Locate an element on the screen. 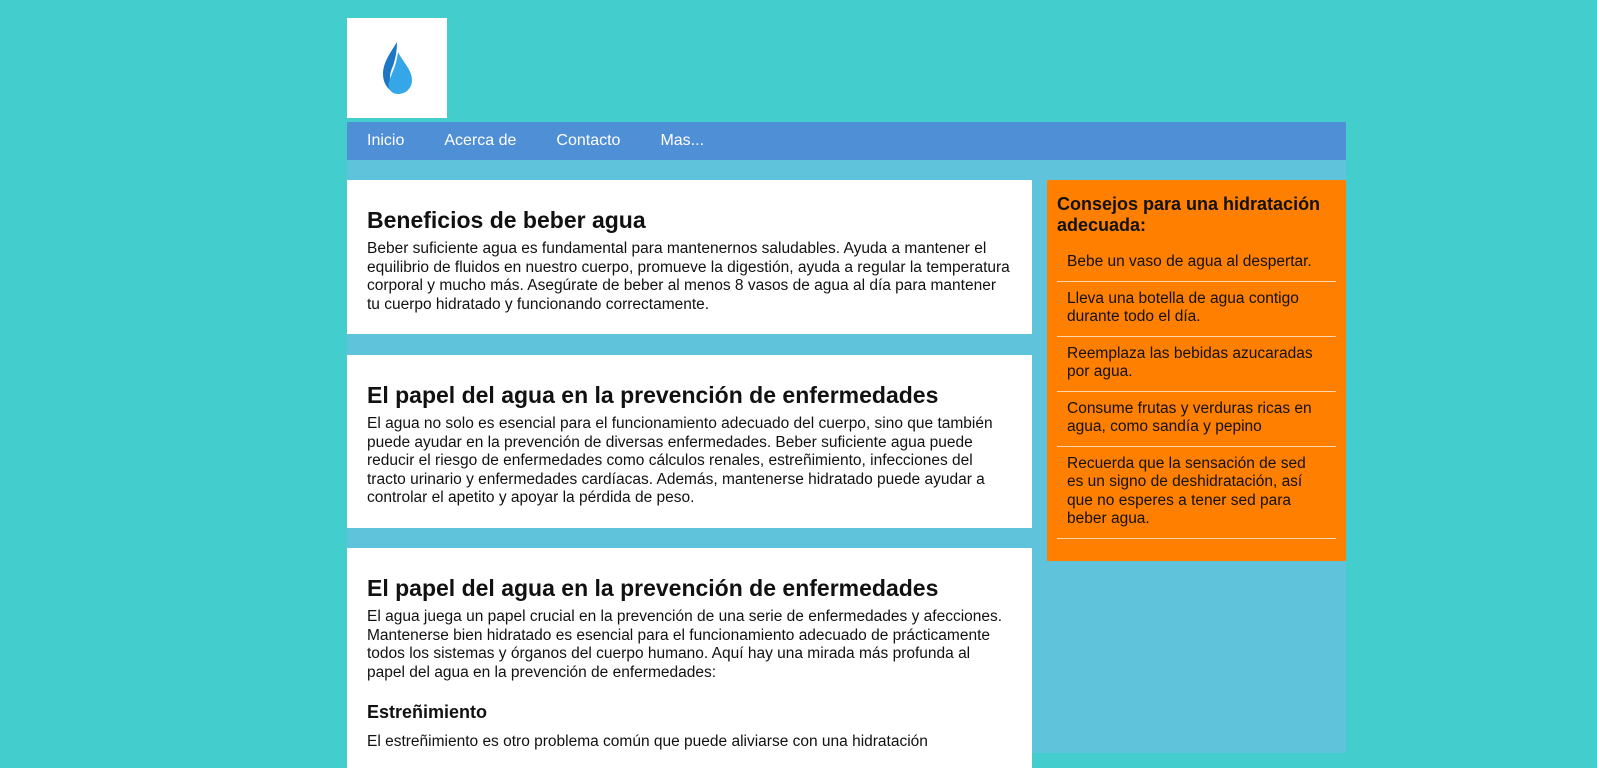 Image resolution: width=1597 pixels, height=768 pixels. nav-item-acerca-de: Acerca de is located at coordinates (480, 141).